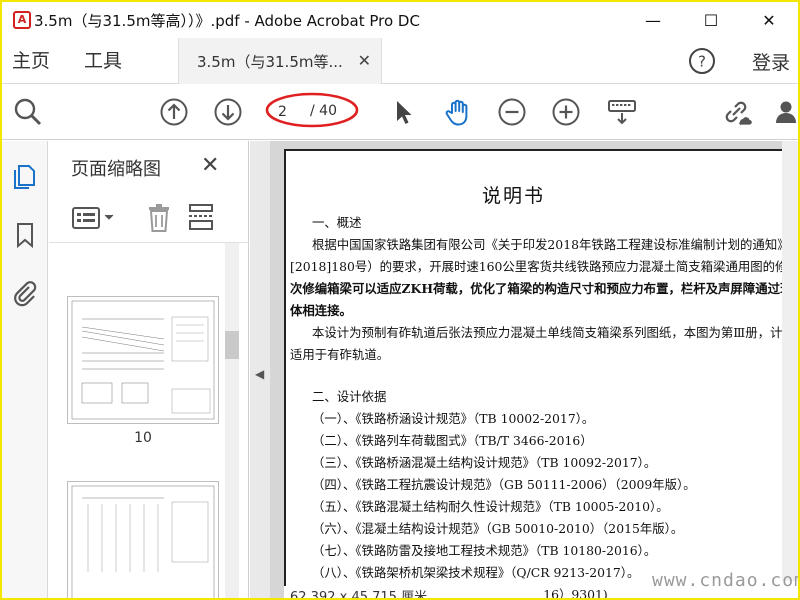 This screenshot has width=800, height=600. What do you see at coordinates (349, 396) in the screenshot?
I see `document-line: 二、设计依据` at bounding box center [349, 396].